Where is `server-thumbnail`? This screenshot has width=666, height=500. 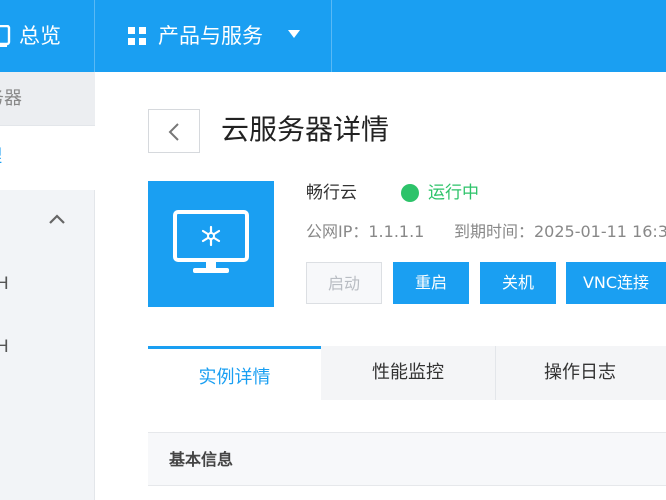
server-thumbnail is located at coordinates (211, 244).